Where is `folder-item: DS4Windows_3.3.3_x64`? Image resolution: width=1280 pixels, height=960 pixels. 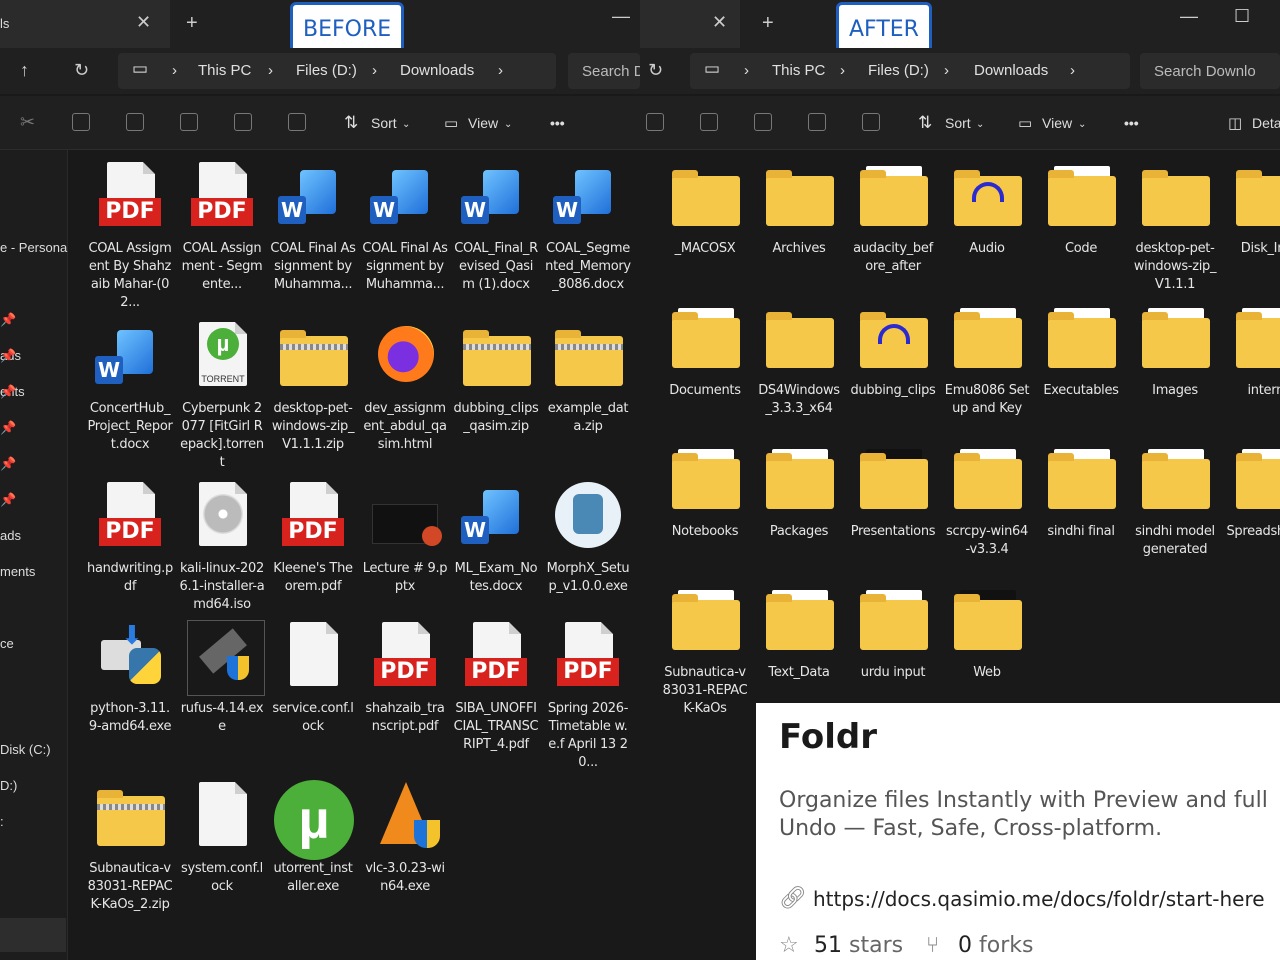
folder-item: DS4Windows_3.3.3_x64 is located at coordinates (799, 360).